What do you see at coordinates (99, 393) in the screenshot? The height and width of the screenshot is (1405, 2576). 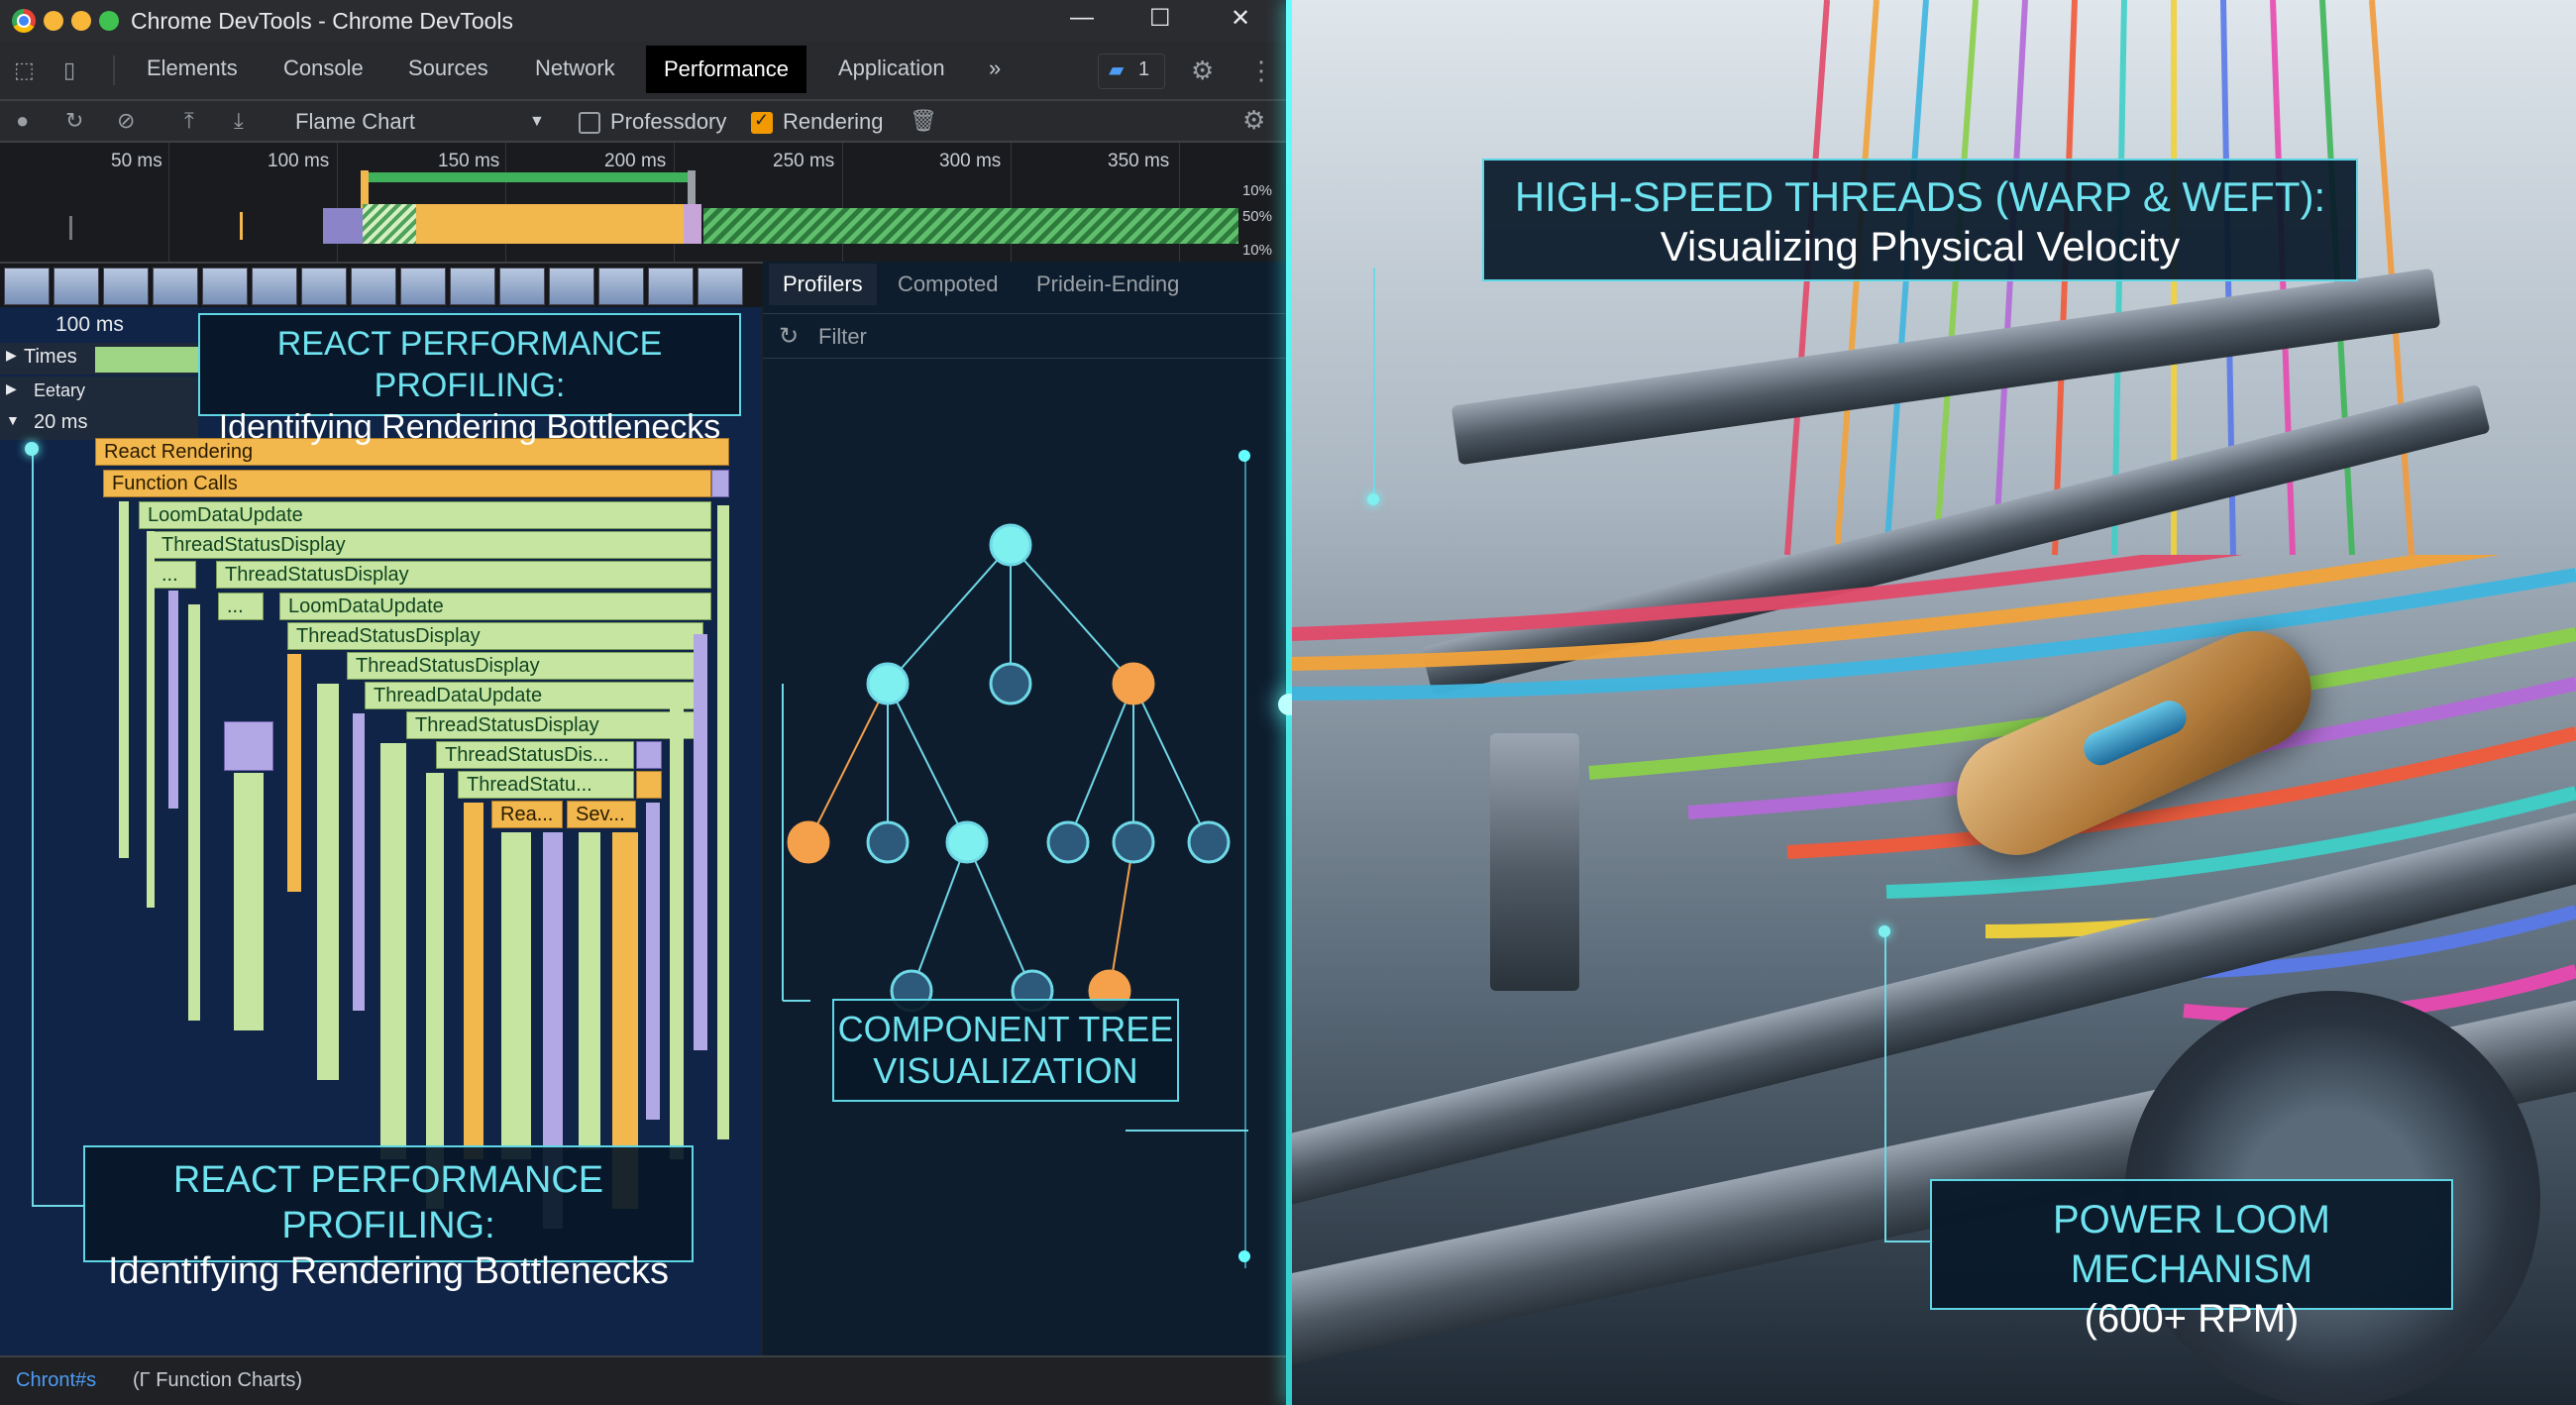 I see `track-eetary: ▶ Eetary` at bounding box center [99, 393].